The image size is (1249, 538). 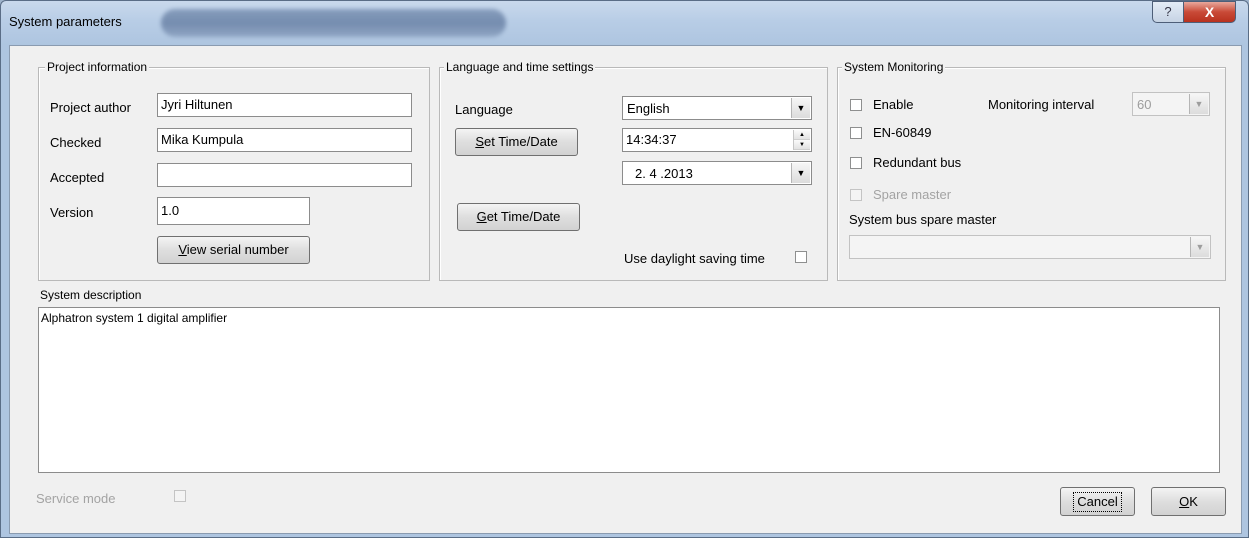 I want to click on redundant-bus-label: Redundant bus, so click(x=917, y=162).